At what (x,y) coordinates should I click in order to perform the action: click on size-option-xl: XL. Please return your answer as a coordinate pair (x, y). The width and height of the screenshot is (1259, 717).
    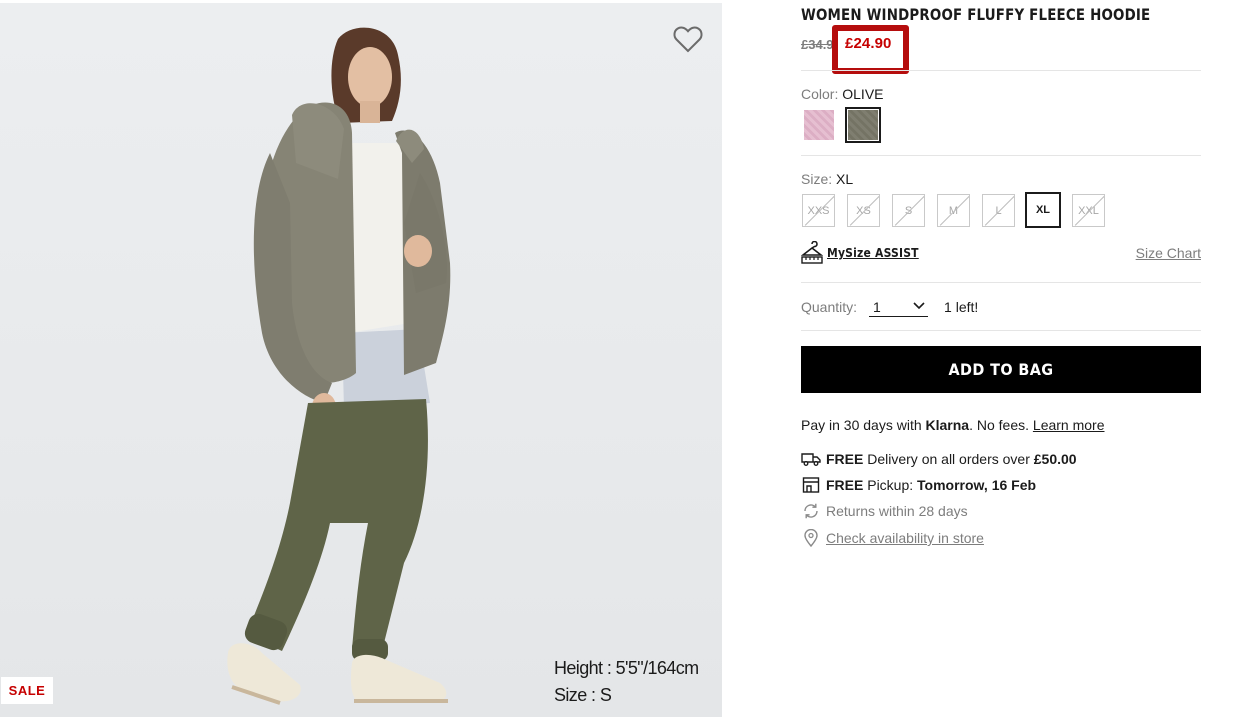
    Looking at the image, I should click on (1043, 210).